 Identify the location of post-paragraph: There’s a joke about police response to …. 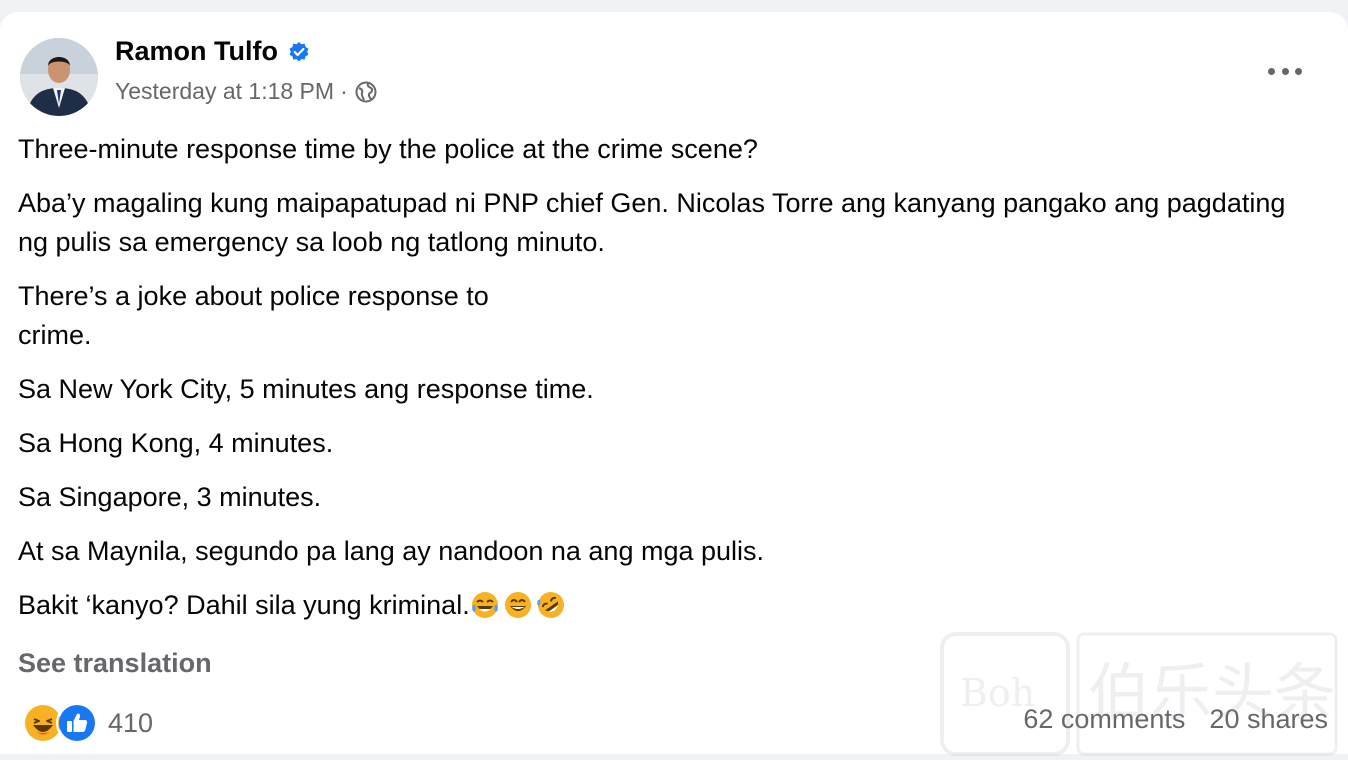
(253, 315).